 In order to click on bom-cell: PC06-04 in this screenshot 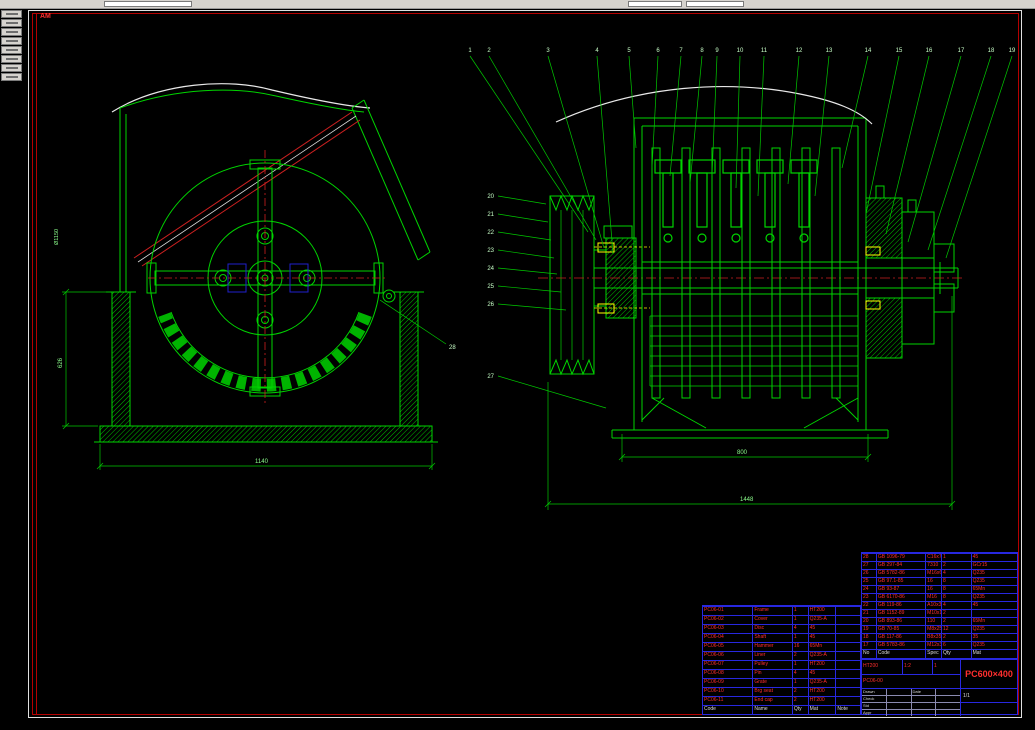, I will do `click(728, 637)`.